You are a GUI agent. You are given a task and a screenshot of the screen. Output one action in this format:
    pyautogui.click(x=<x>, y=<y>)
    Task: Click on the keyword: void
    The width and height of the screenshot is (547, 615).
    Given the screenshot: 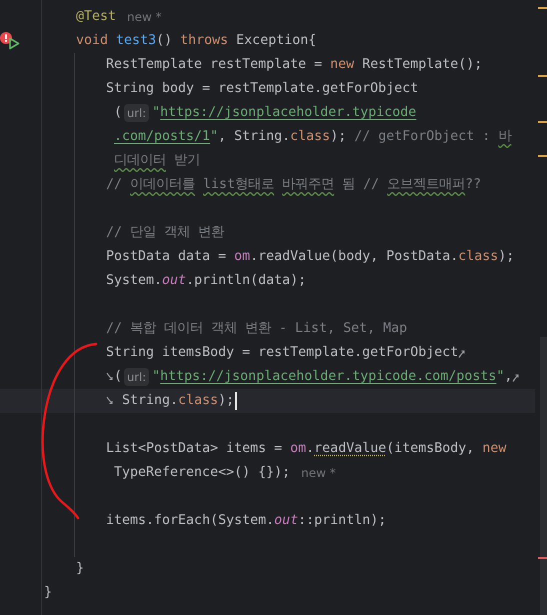 What is the action you would take?
    pyautogui.click(x=93, y=41)
    